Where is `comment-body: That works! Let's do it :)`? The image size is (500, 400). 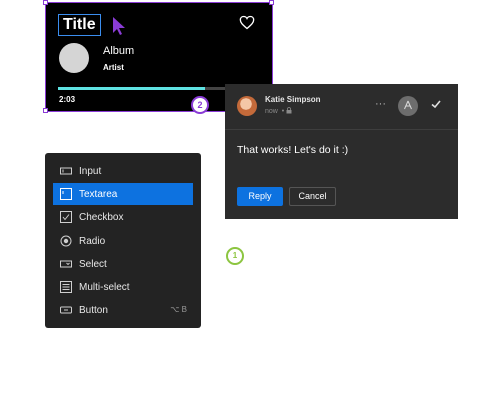 comment-body: That works! Let's do it :) is located at coordinates (293, 150).